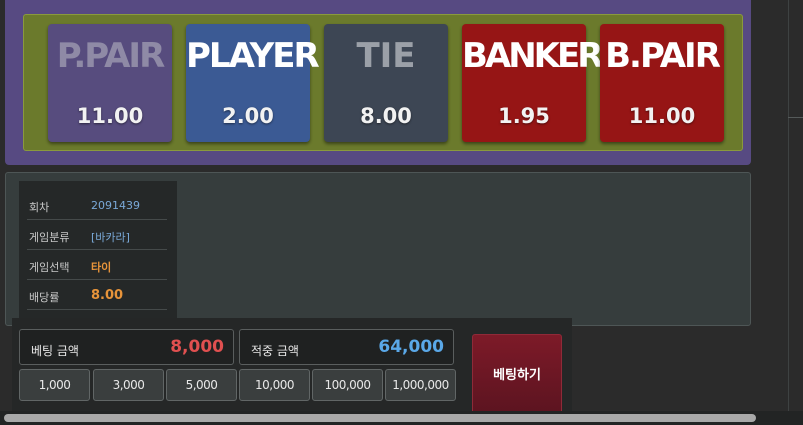  Describe the element at coordinates (115, 205) in the screenshot. I see `round-number: 2091439` at that location.